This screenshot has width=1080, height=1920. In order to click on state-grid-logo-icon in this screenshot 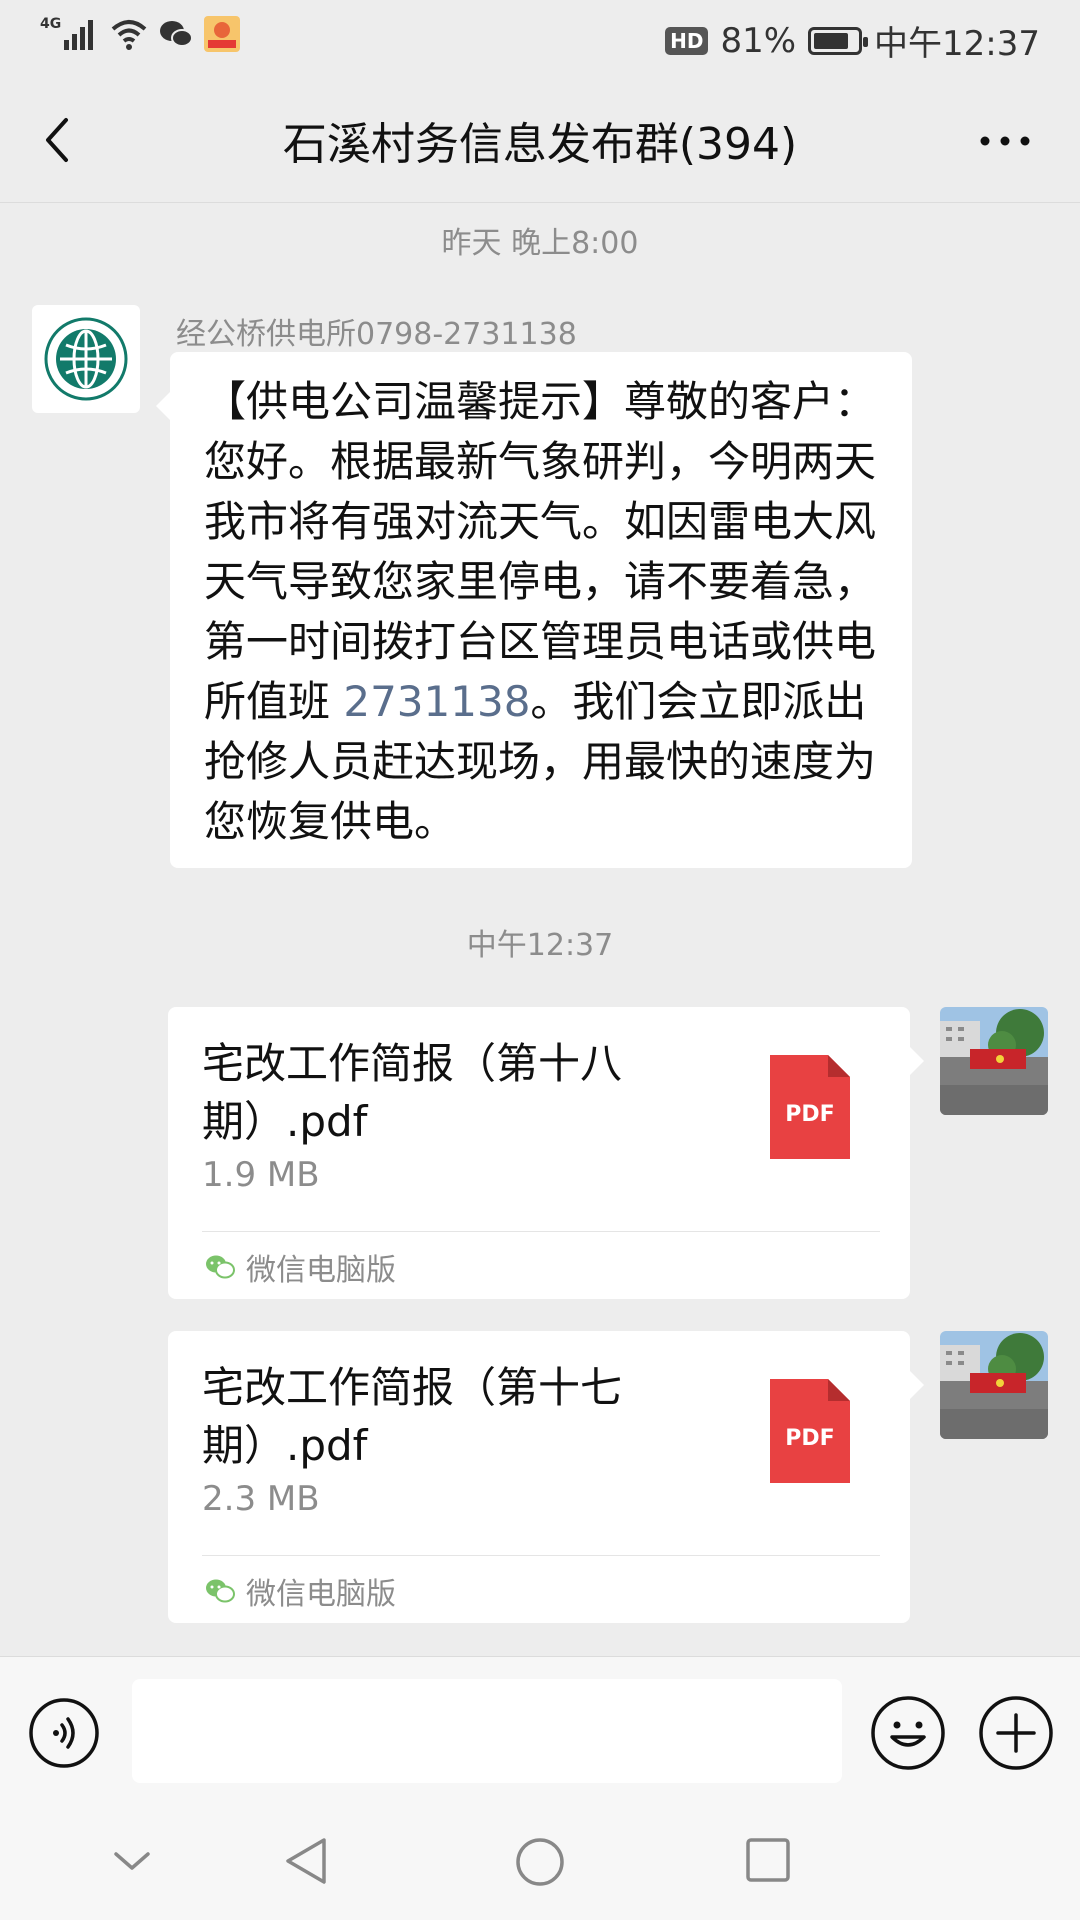, I will do `click(86, 359)`.